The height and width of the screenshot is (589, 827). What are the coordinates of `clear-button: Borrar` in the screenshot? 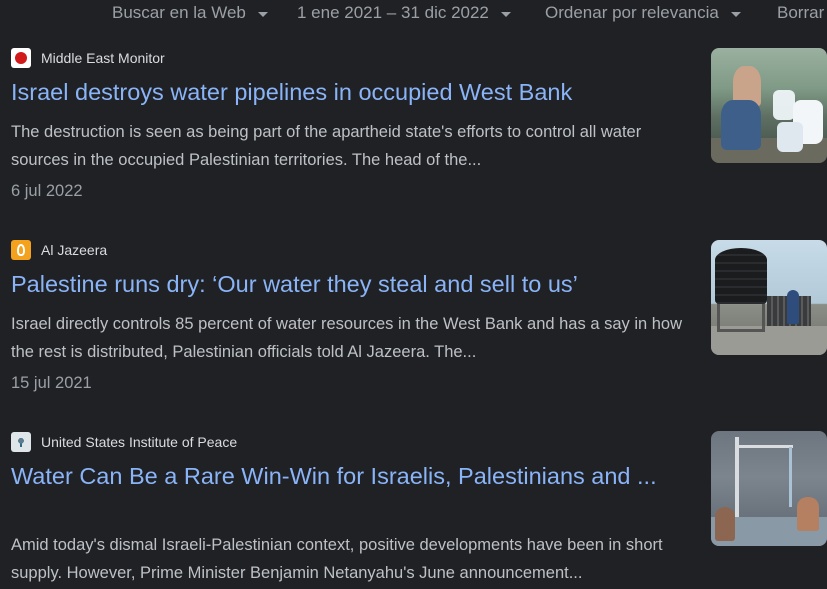 It's located at (800, 13).